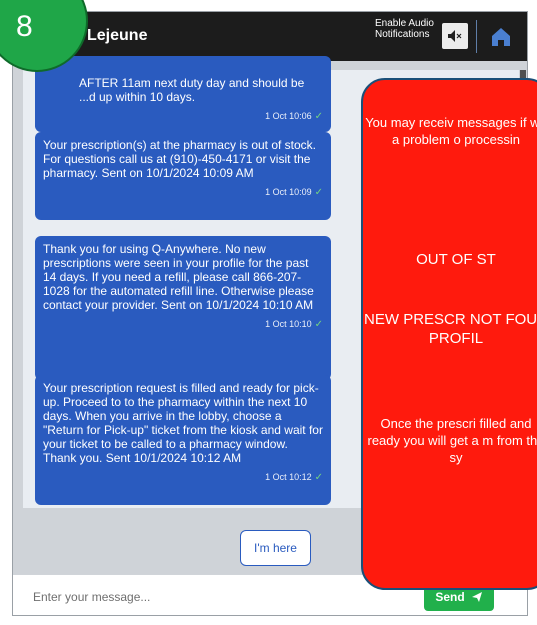 Image resolution: width=537 pixels, height=625 pixels. What do you see at coordinates (450, 329) in the screenshot?
I see `callout-new-prescription-text: NEW PRESCR NOT FOUN PROFIL` at bounding box center [450, 329].